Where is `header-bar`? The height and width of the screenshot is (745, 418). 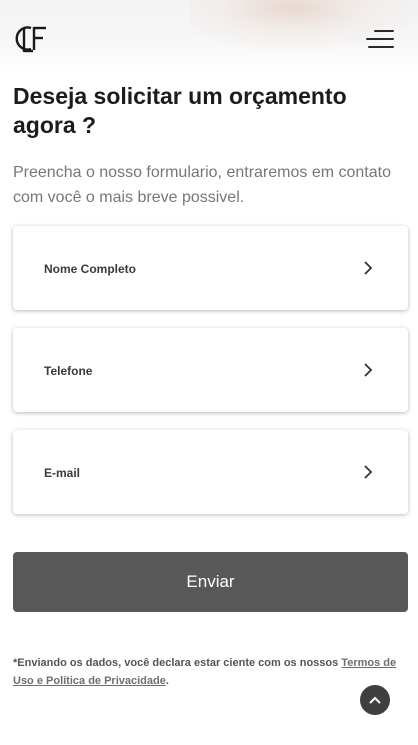 header-bar is located at coordinates (209, 38).